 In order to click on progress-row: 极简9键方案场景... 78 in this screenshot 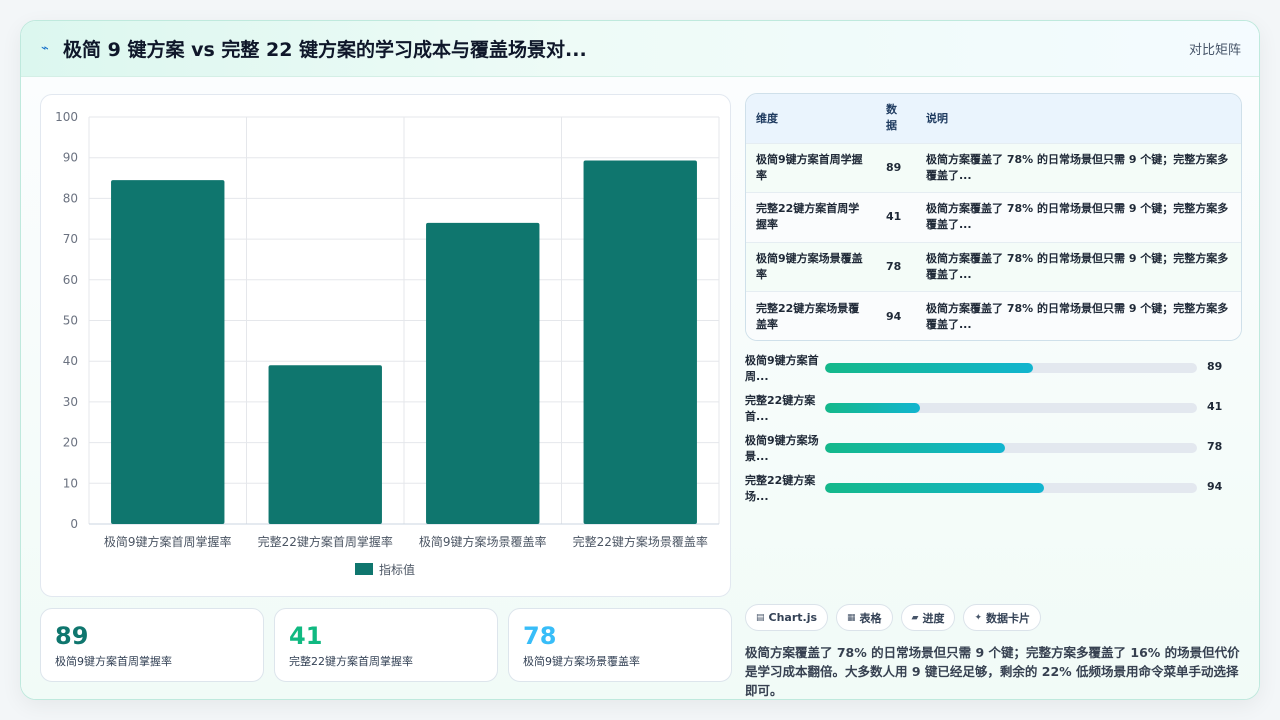, I will do `click(993, 449)`.